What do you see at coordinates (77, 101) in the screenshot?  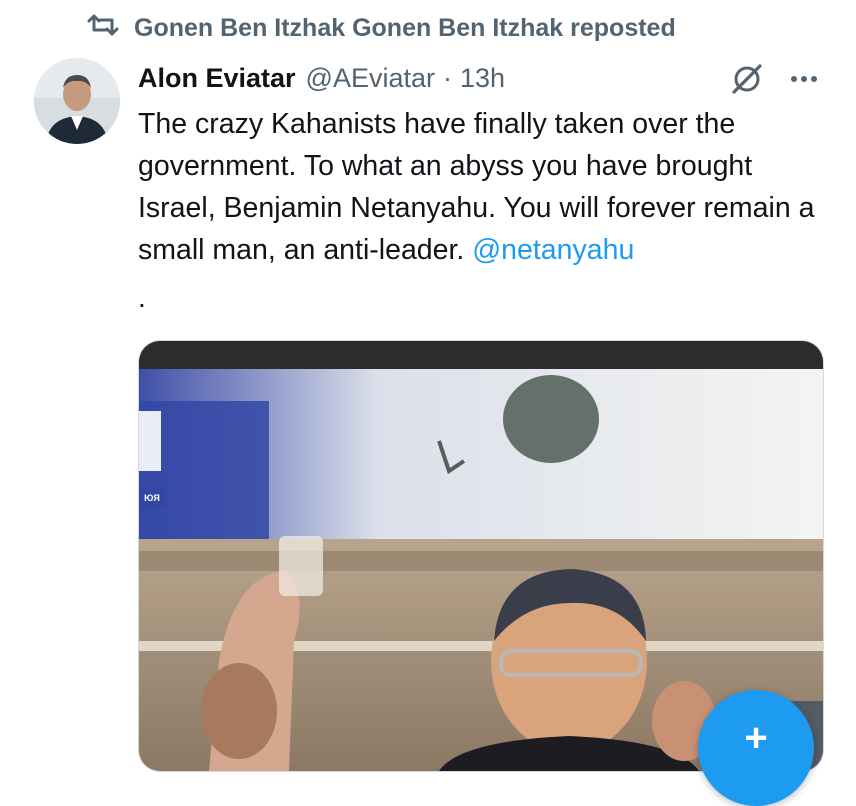 I see `avatar` at bounding box center [77, 101].